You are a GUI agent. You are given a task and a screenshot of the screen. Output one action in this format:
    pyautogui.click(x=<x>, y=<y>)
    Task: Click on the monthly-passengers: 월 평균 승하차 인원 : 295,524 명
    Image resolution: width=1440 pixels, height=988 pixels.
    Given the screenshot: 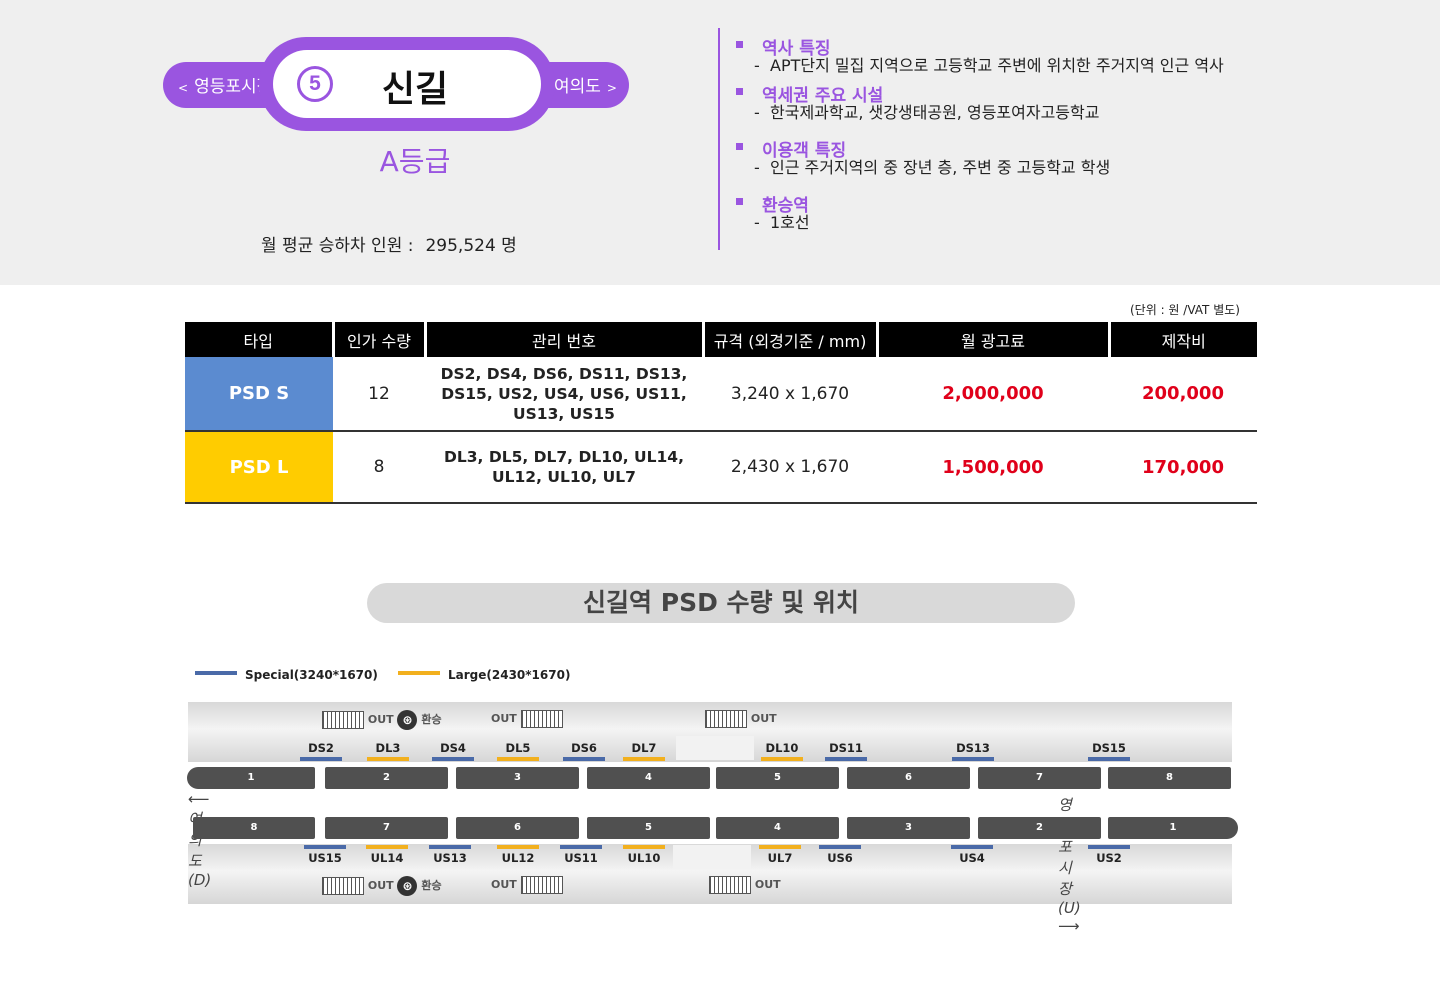 What is the action you would take?
    pyautogui.click(x=389, y=243)
    